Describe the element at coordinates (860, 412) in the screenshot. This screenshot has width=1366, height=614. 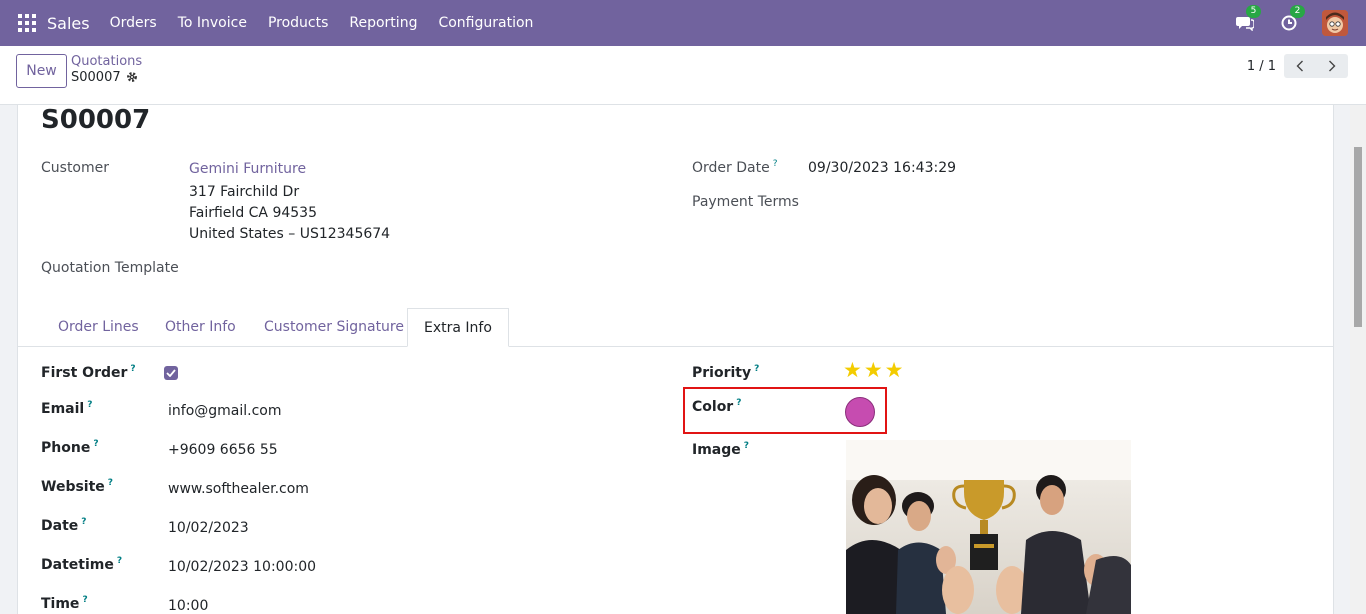
I see `color-picker` at that location.